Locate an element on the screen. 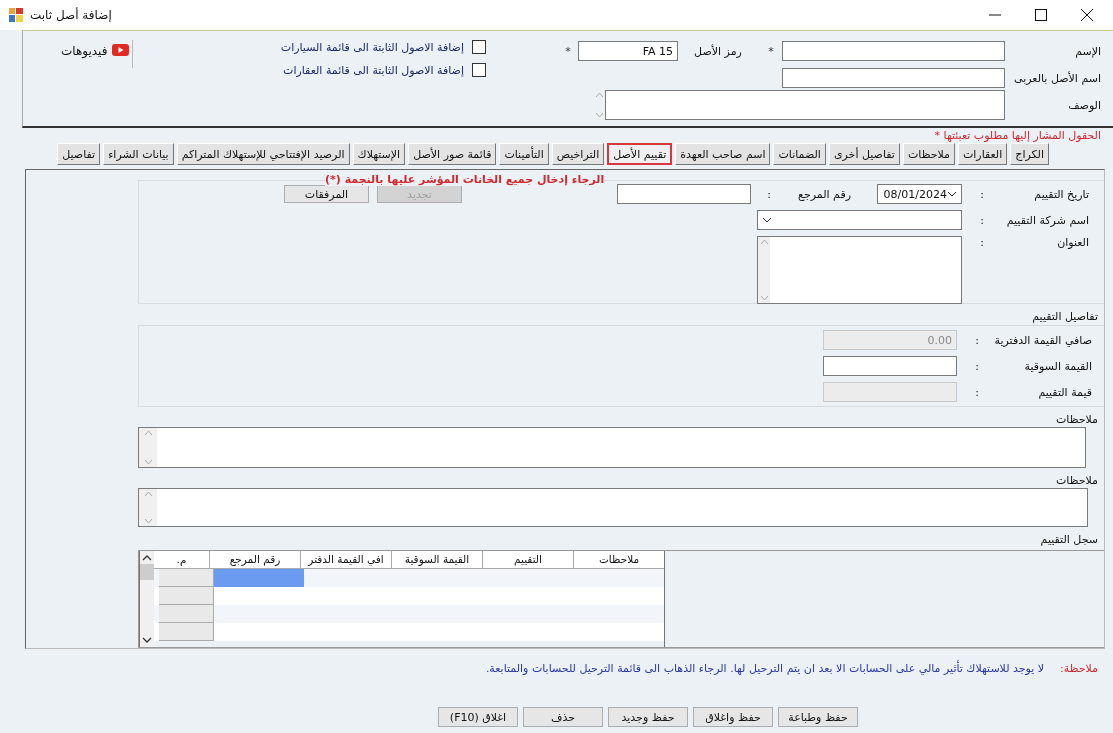  table-row is located at coordinates (409, 578).